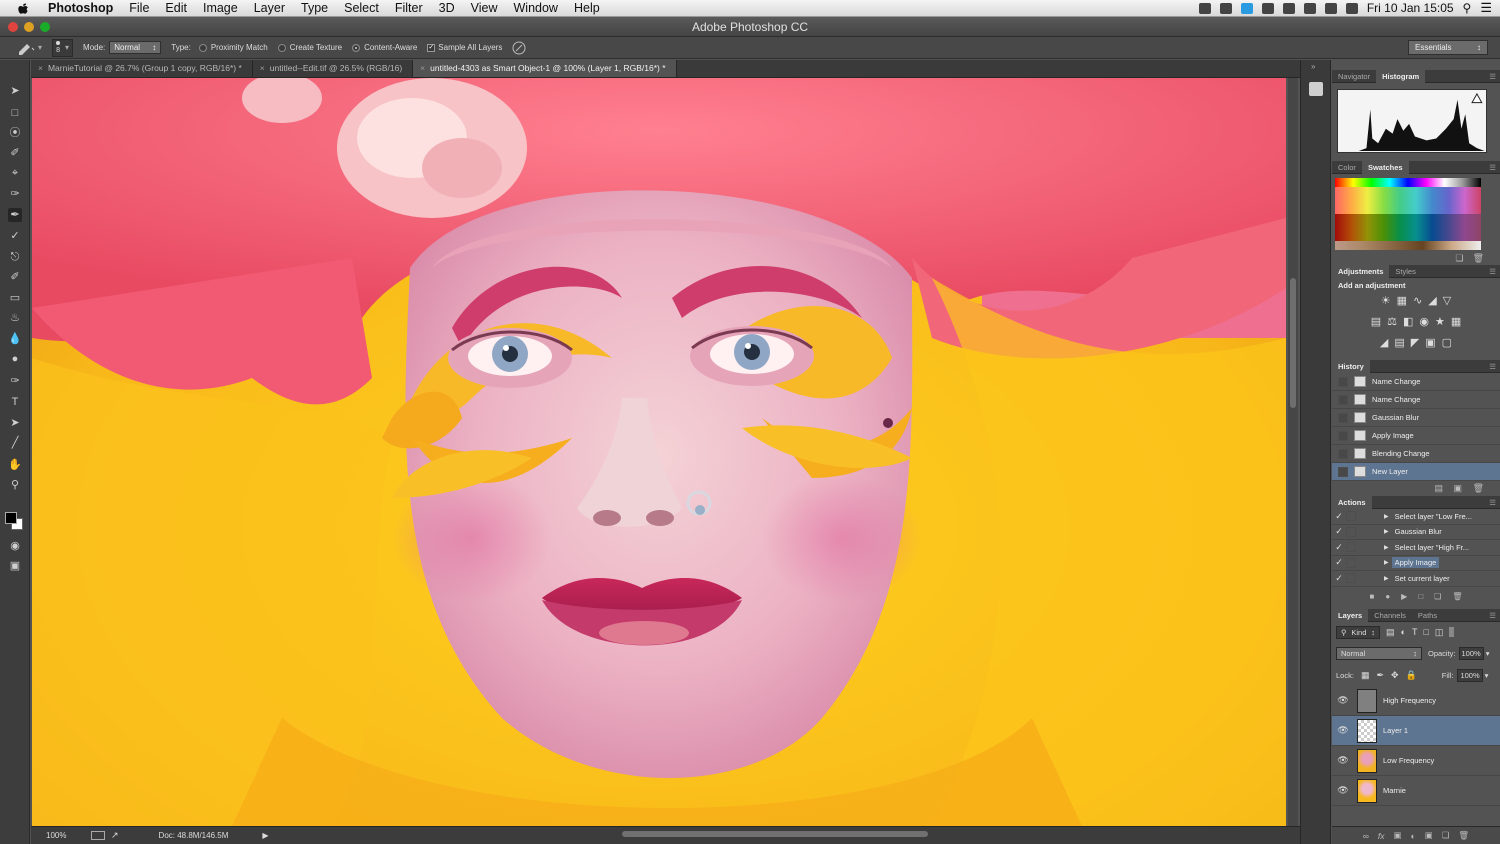 The image size is (1500, 844). Describe the element at coordinates (1386, 300) in the screenshot. I see `brightness-icon: ☀` at that location.